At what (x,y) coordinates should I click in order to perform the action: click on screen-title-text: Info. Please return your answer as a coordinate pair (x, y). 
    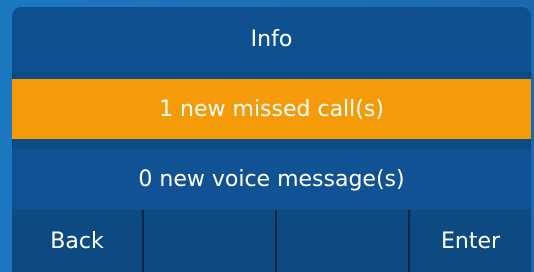
    Looking at the image, I should click on (271, 39).